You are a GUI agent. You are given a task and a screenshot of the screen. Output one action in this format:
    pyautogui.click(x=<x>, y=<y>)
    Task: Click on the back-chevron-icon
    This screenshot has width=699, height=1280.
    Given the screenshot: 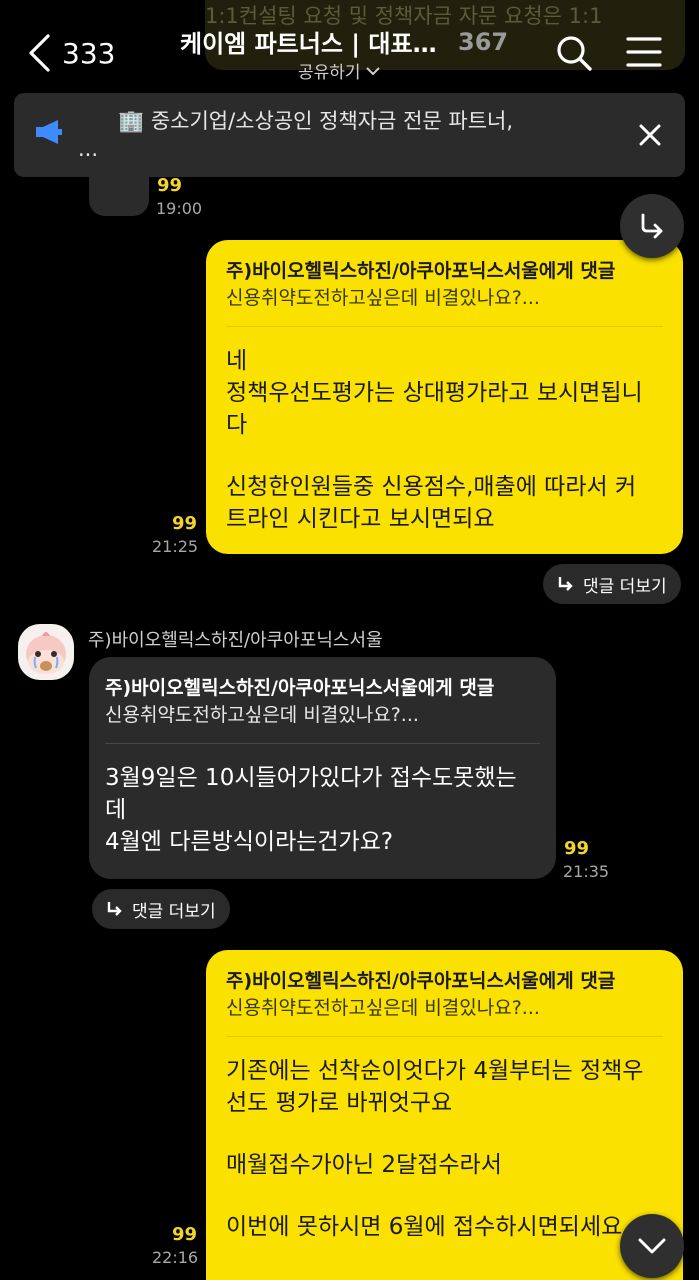 What is the action you would take?
    pyautogui.click(x=39, y=53)
    